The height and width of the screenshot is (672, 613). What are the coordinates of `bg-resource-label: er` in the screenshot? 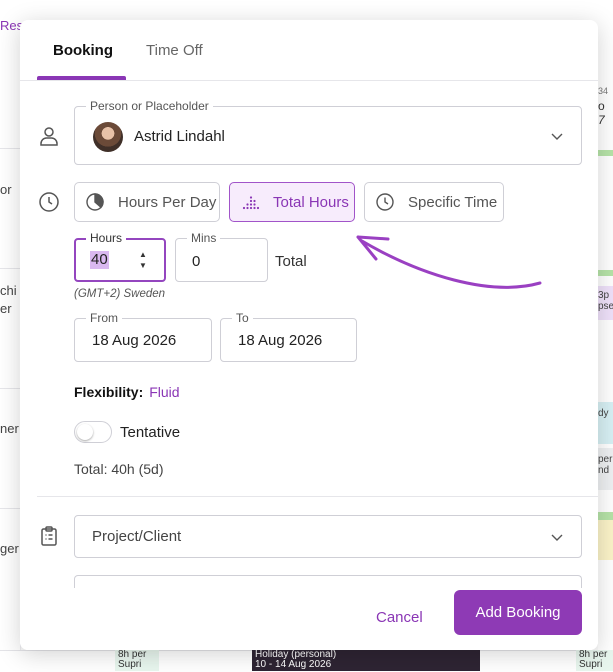 It's located at (6, 308).